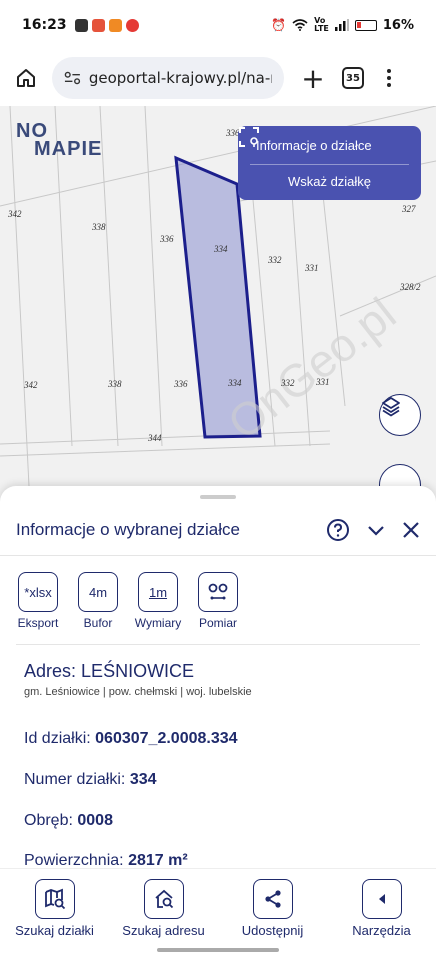 This screenshot has width=436, height=960. Describe the element at coordinates (381, 899) in the screenshot. I see `chevron-left-icon` at that location.